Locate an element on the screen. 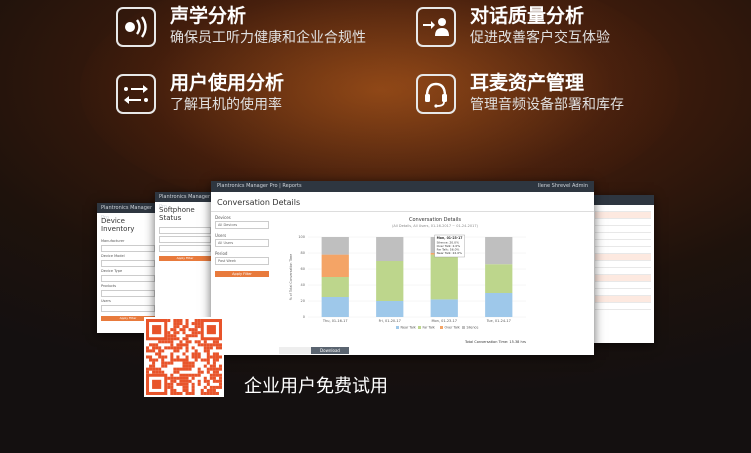 The width and height of the screenshot is (751, 453). devices-select: All Devices is located at coordinates (242, 225).